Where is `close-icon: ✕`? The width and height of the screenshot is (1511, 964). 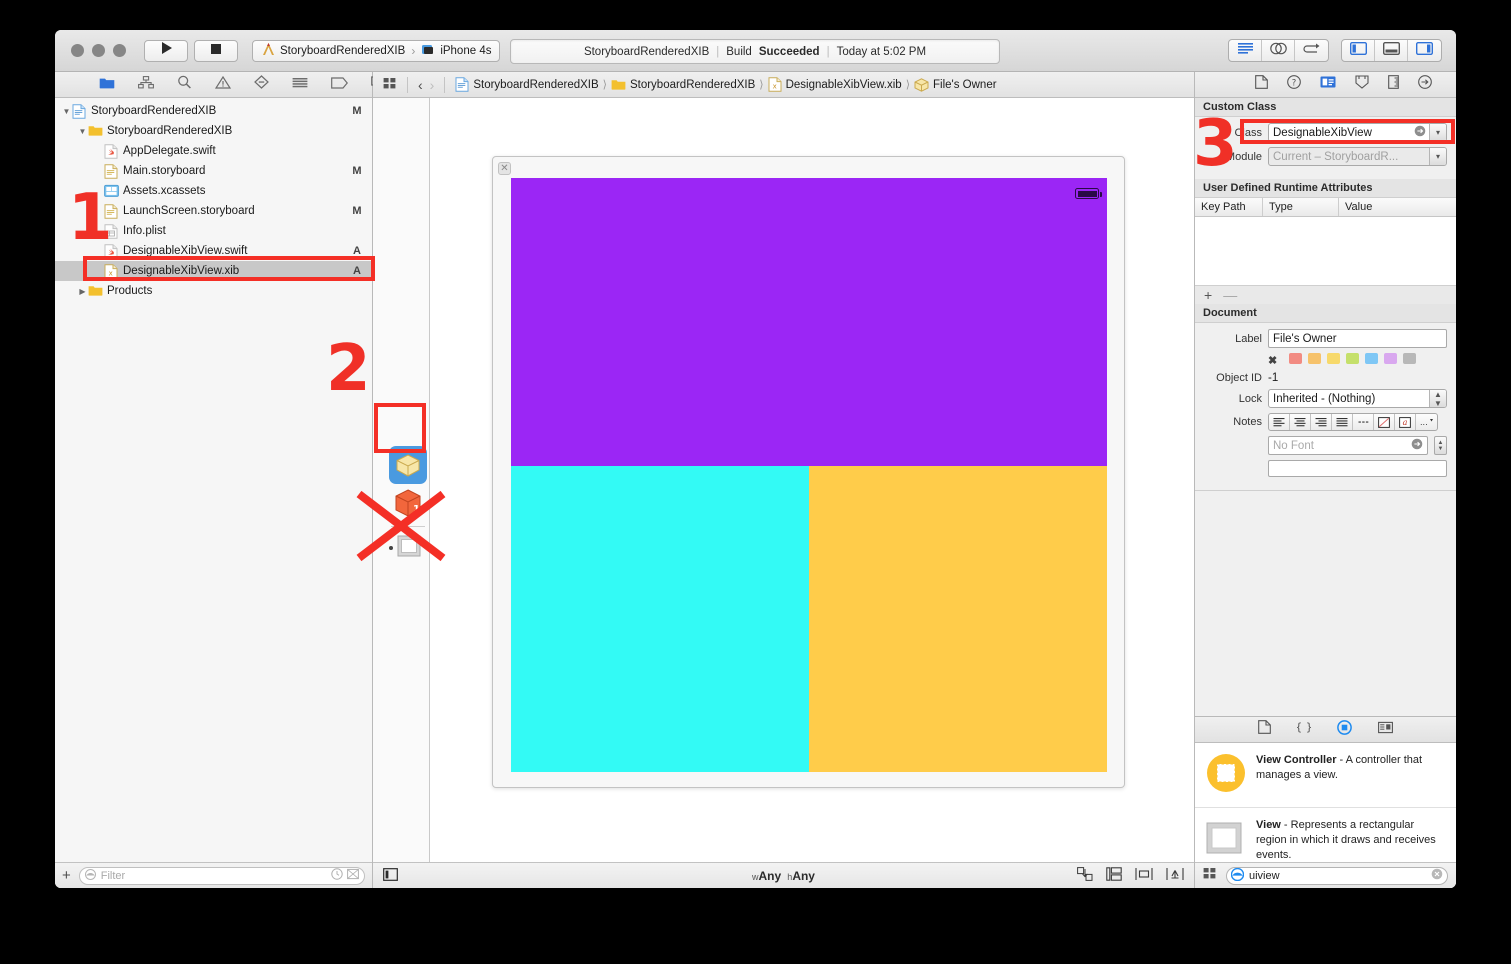 close-icon: ✕ is located at coordinates (504, 168).